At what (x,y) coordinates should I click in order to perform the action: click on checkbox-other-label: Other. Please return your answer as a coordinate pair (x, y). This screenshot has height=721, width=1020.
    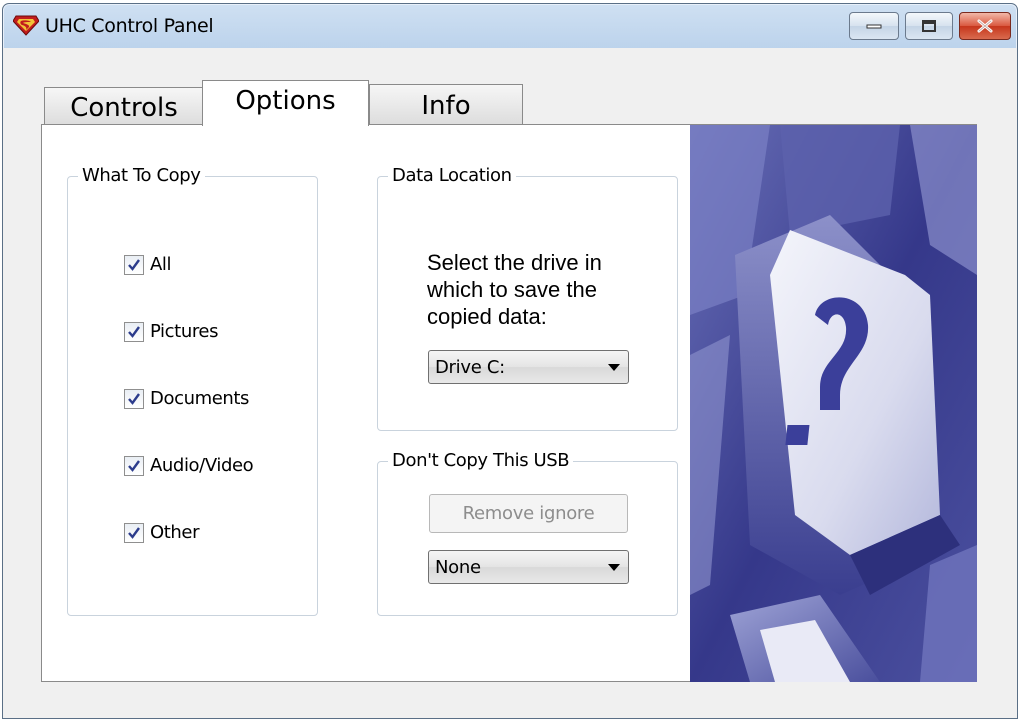
    Looking at the image, I should click on (175, 532).